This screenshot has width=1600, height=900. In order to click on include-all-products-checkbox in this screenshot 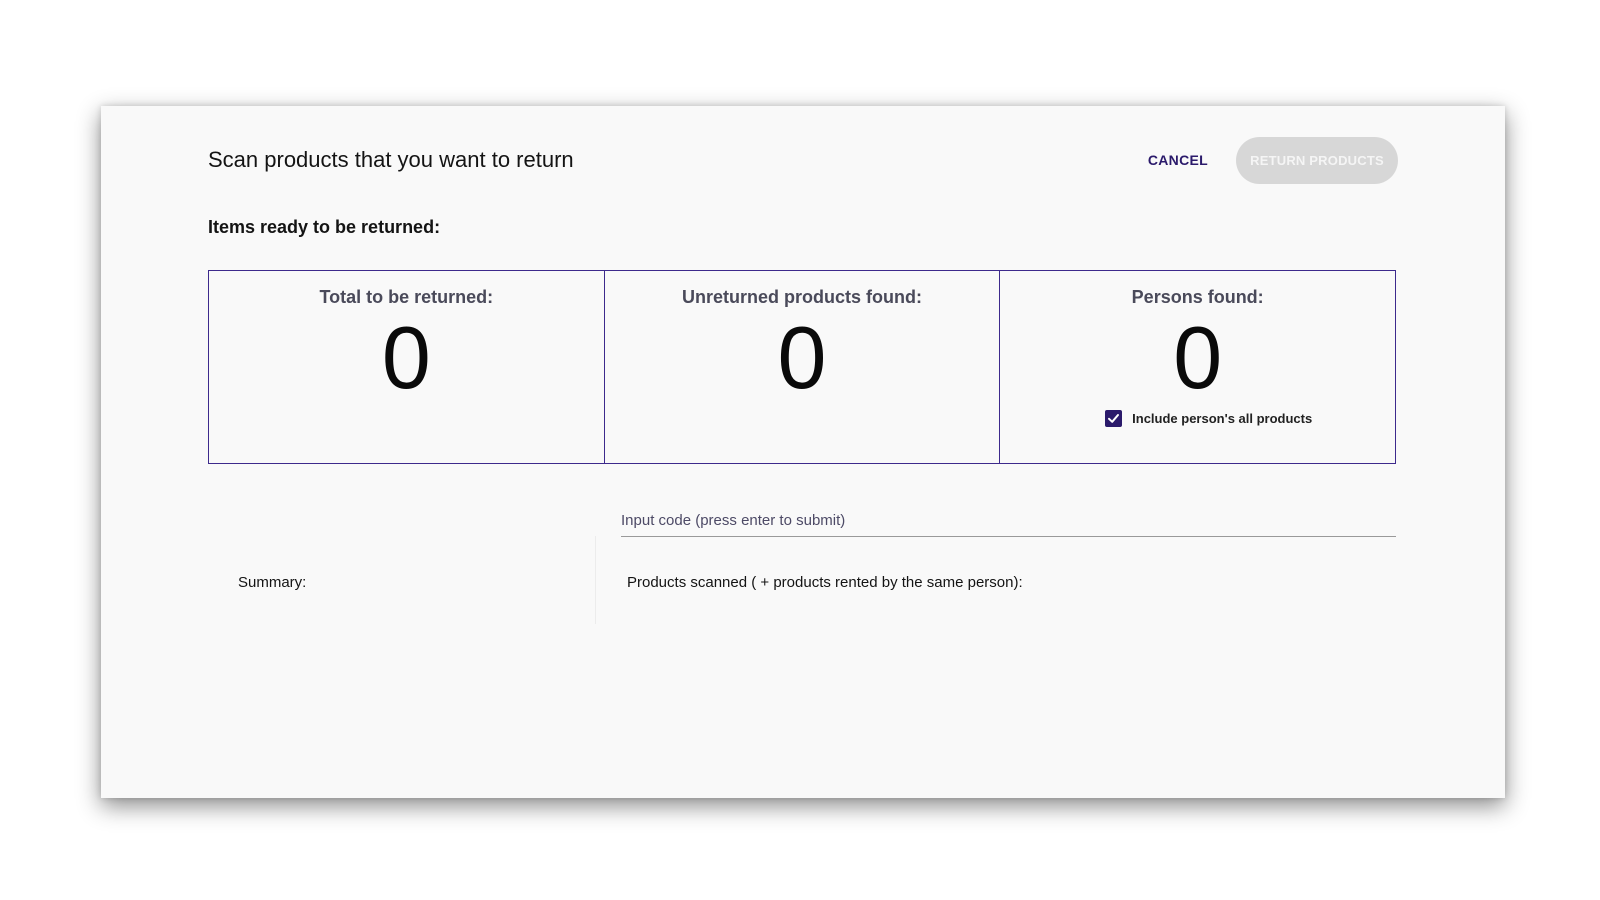, I will do `click(1114, 418)`.